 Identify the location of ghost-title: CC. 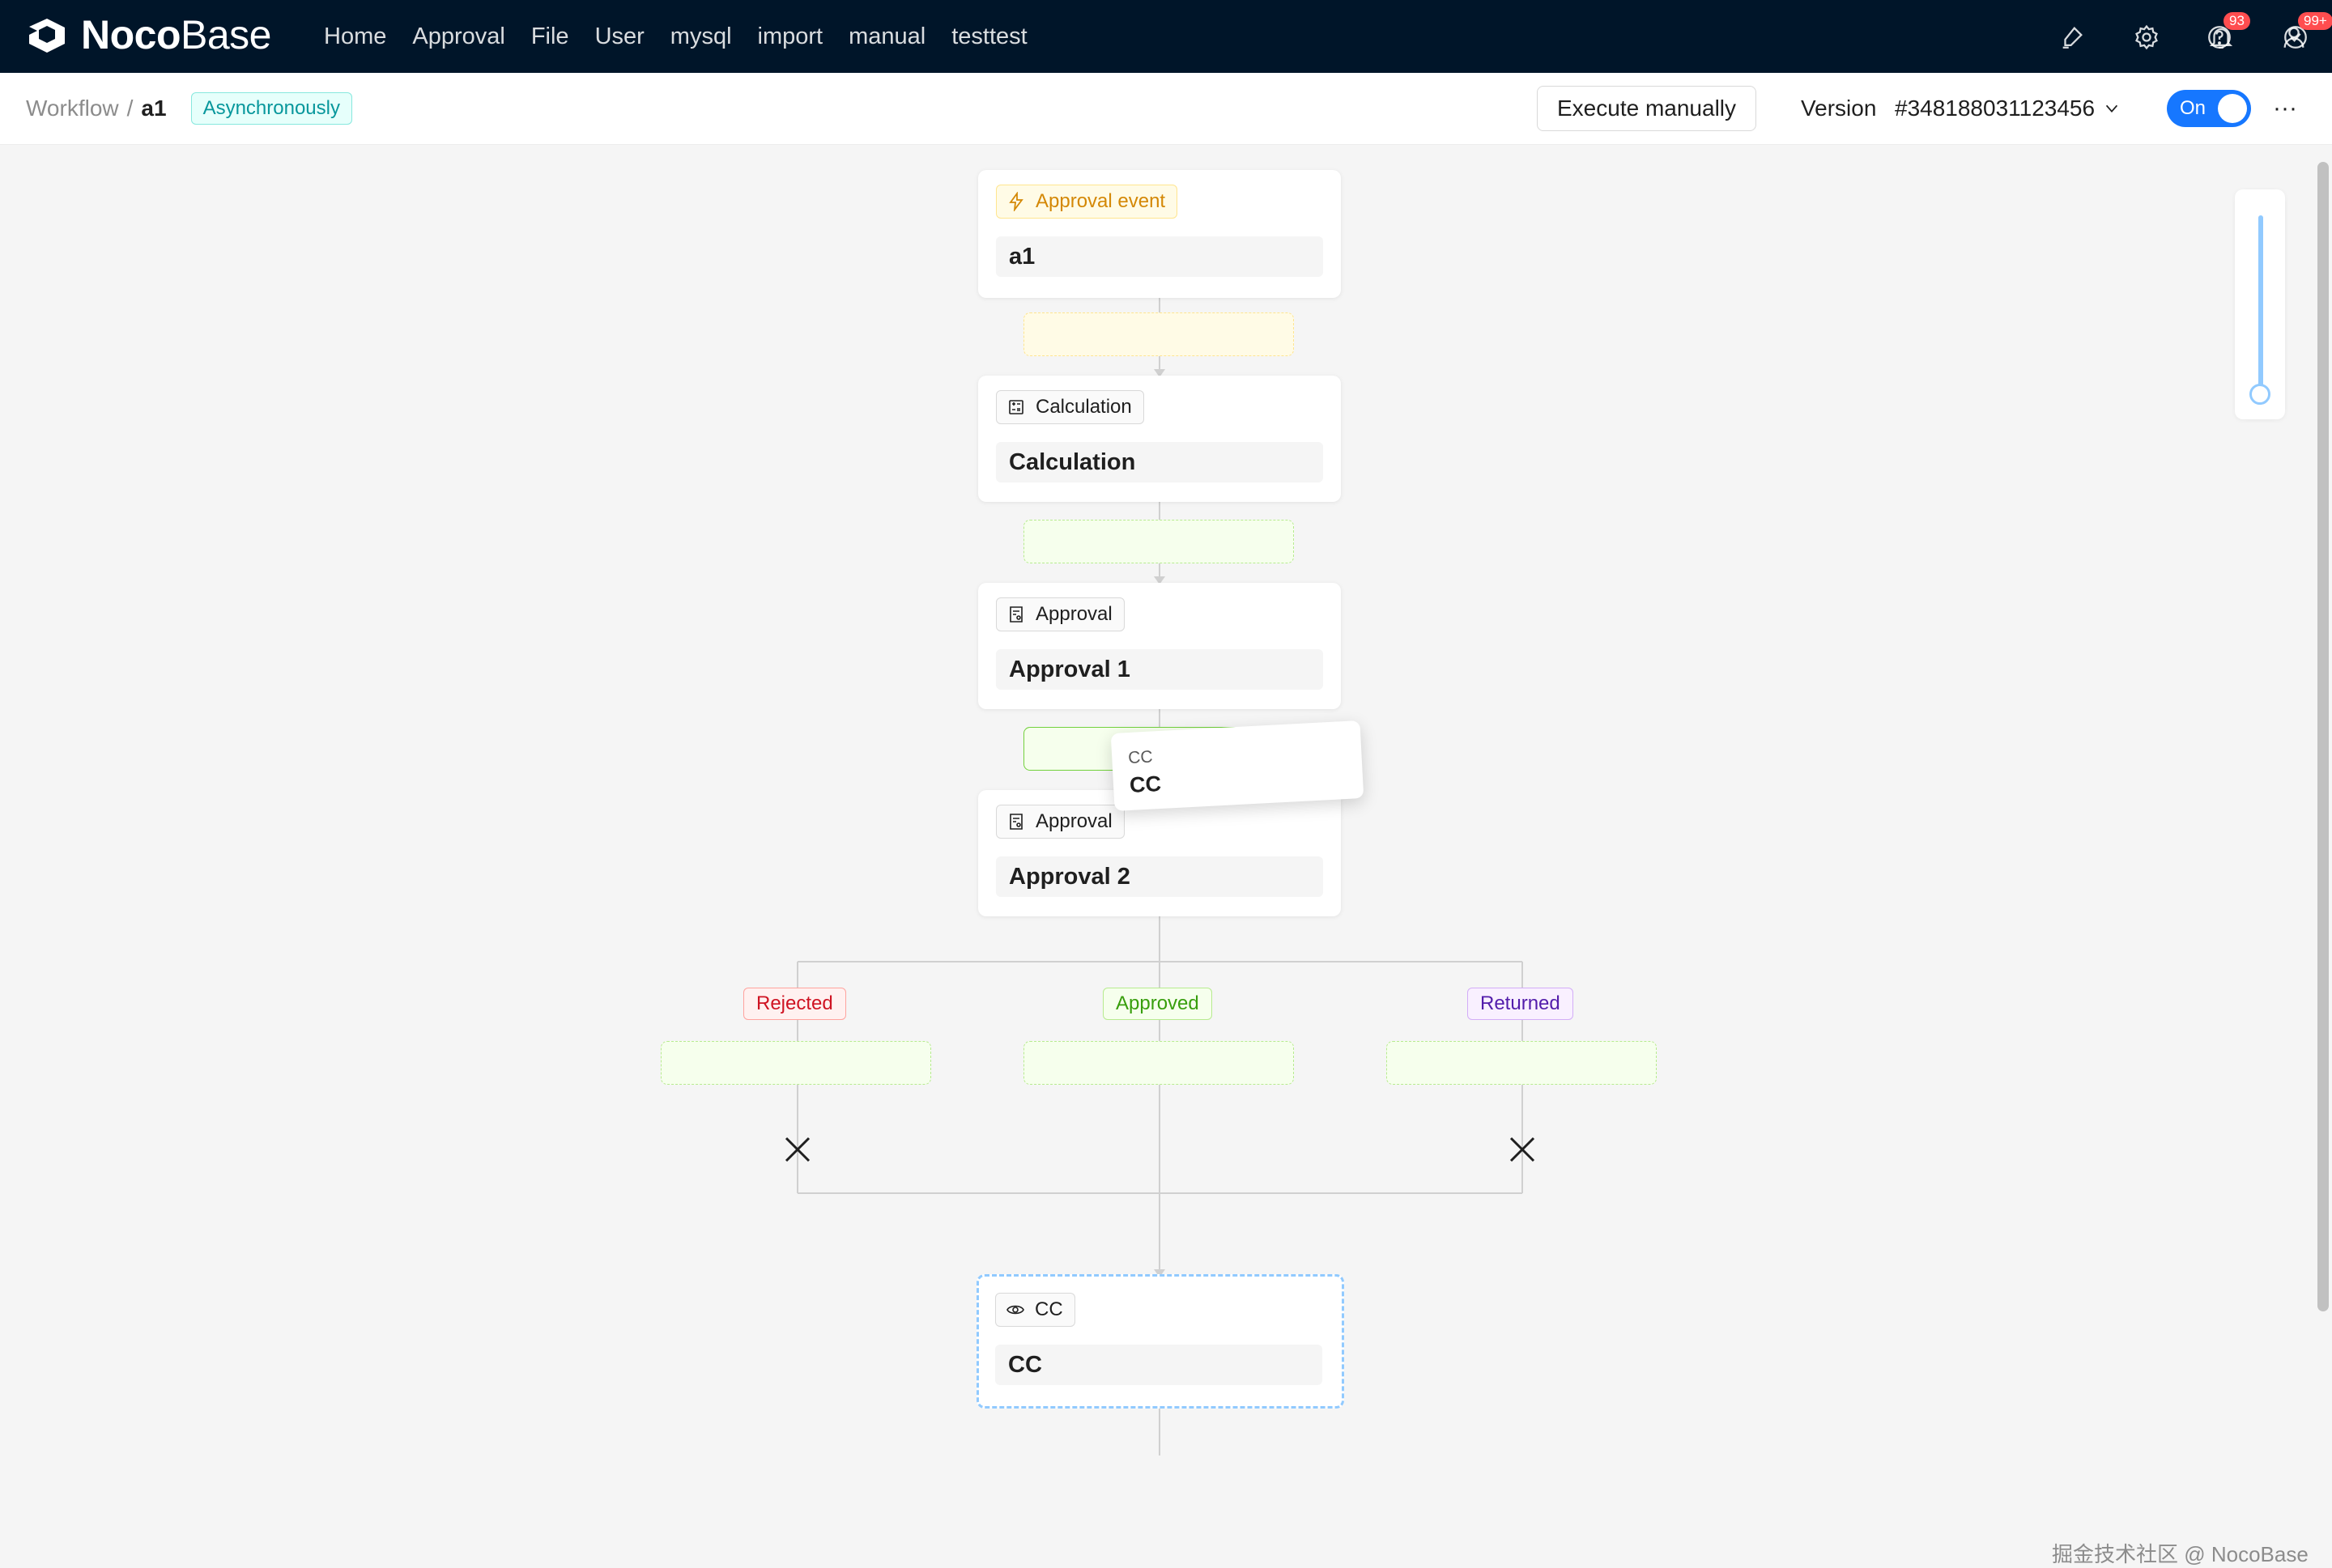
(1145, 784).